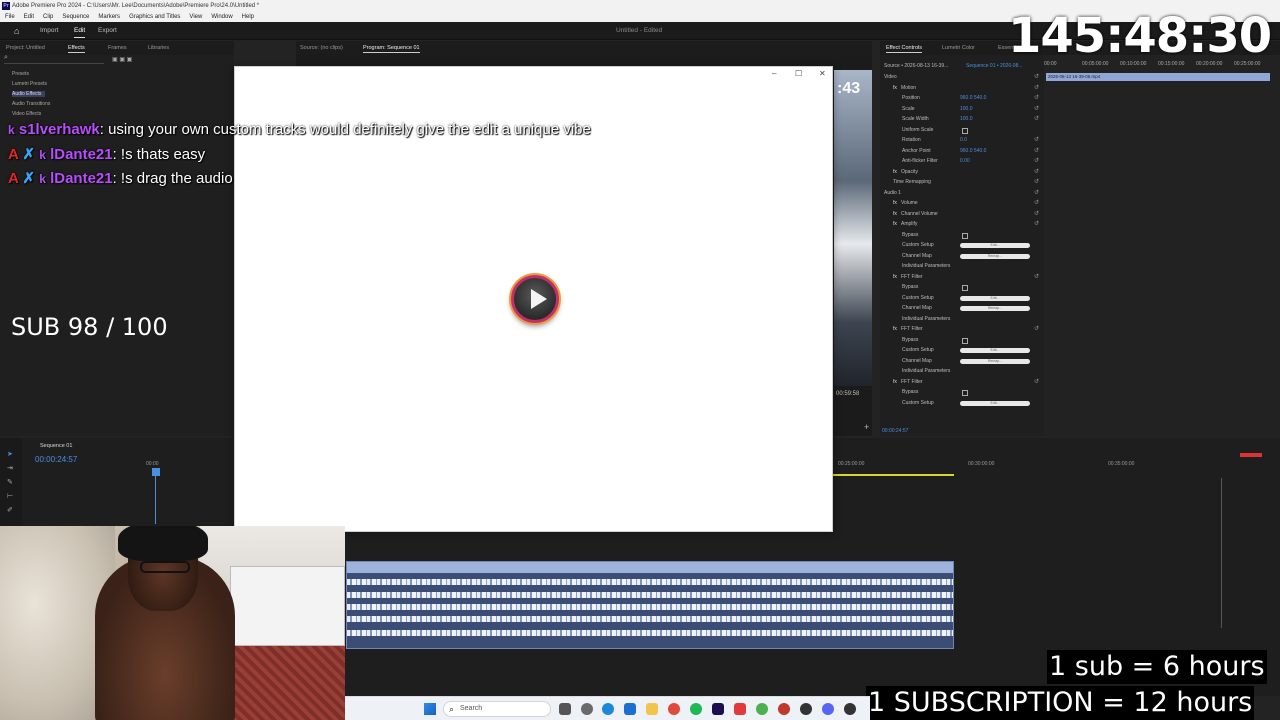 Image resolution: width=1280 pixels, height=720 pixels. What do you see at coordinates (822, 73) in the screenshot?
I see `close-button: ✕` at bounding box center [822, 73].